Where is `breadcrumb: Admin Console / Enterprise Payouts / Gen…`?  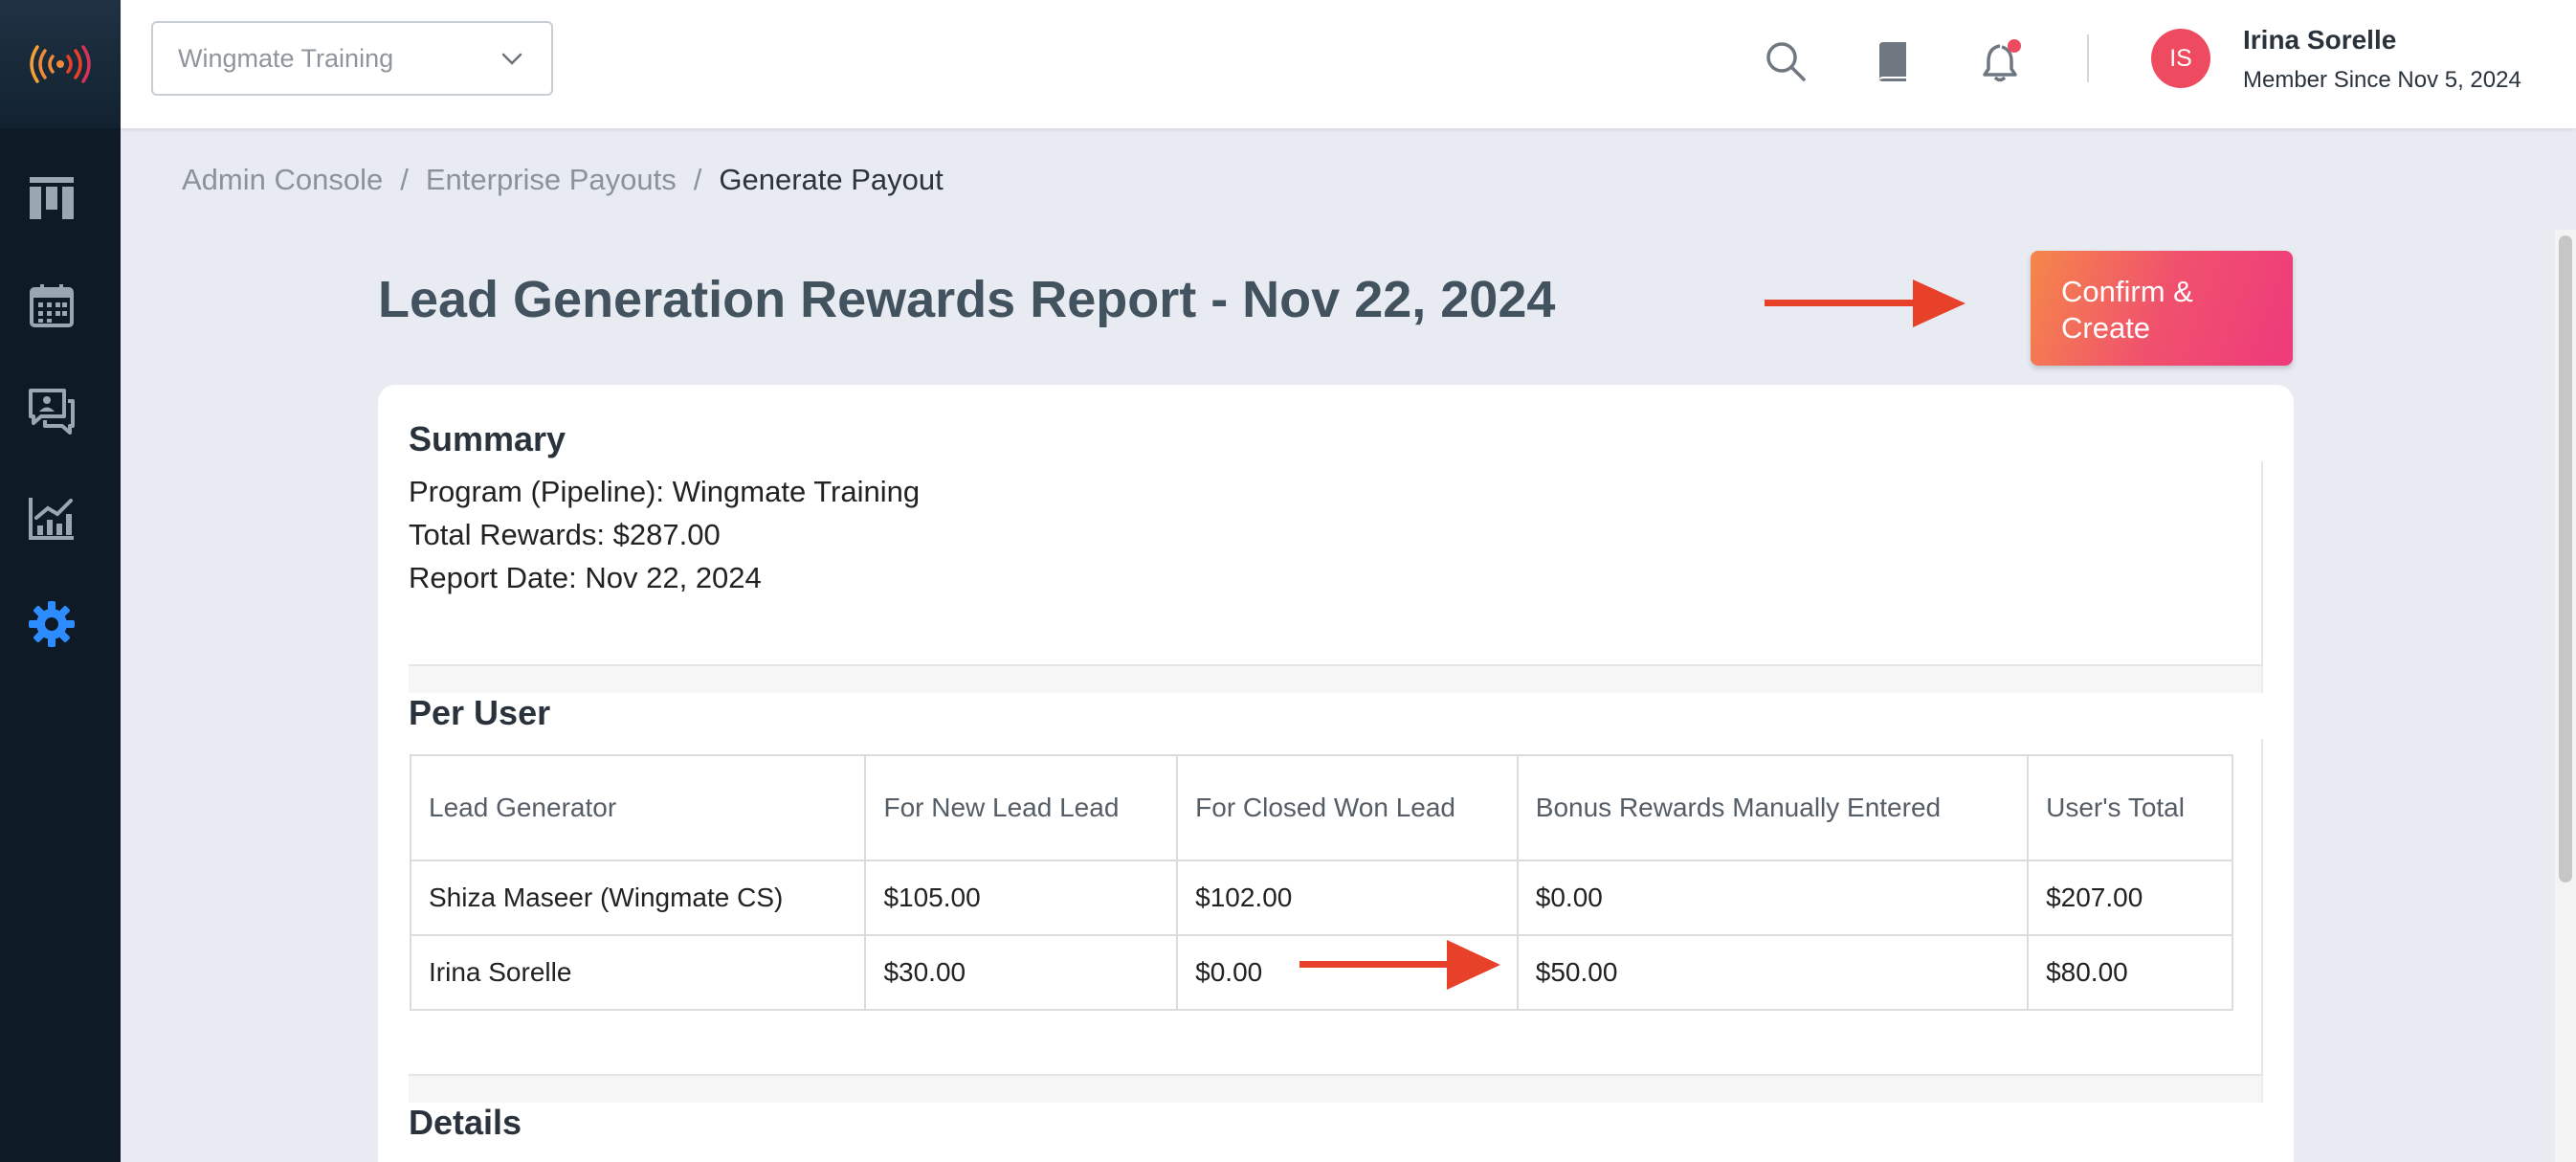
breadcrumb: Admin Console / Enterprise Payouts / Gen… is located at coordinates (563, 180).